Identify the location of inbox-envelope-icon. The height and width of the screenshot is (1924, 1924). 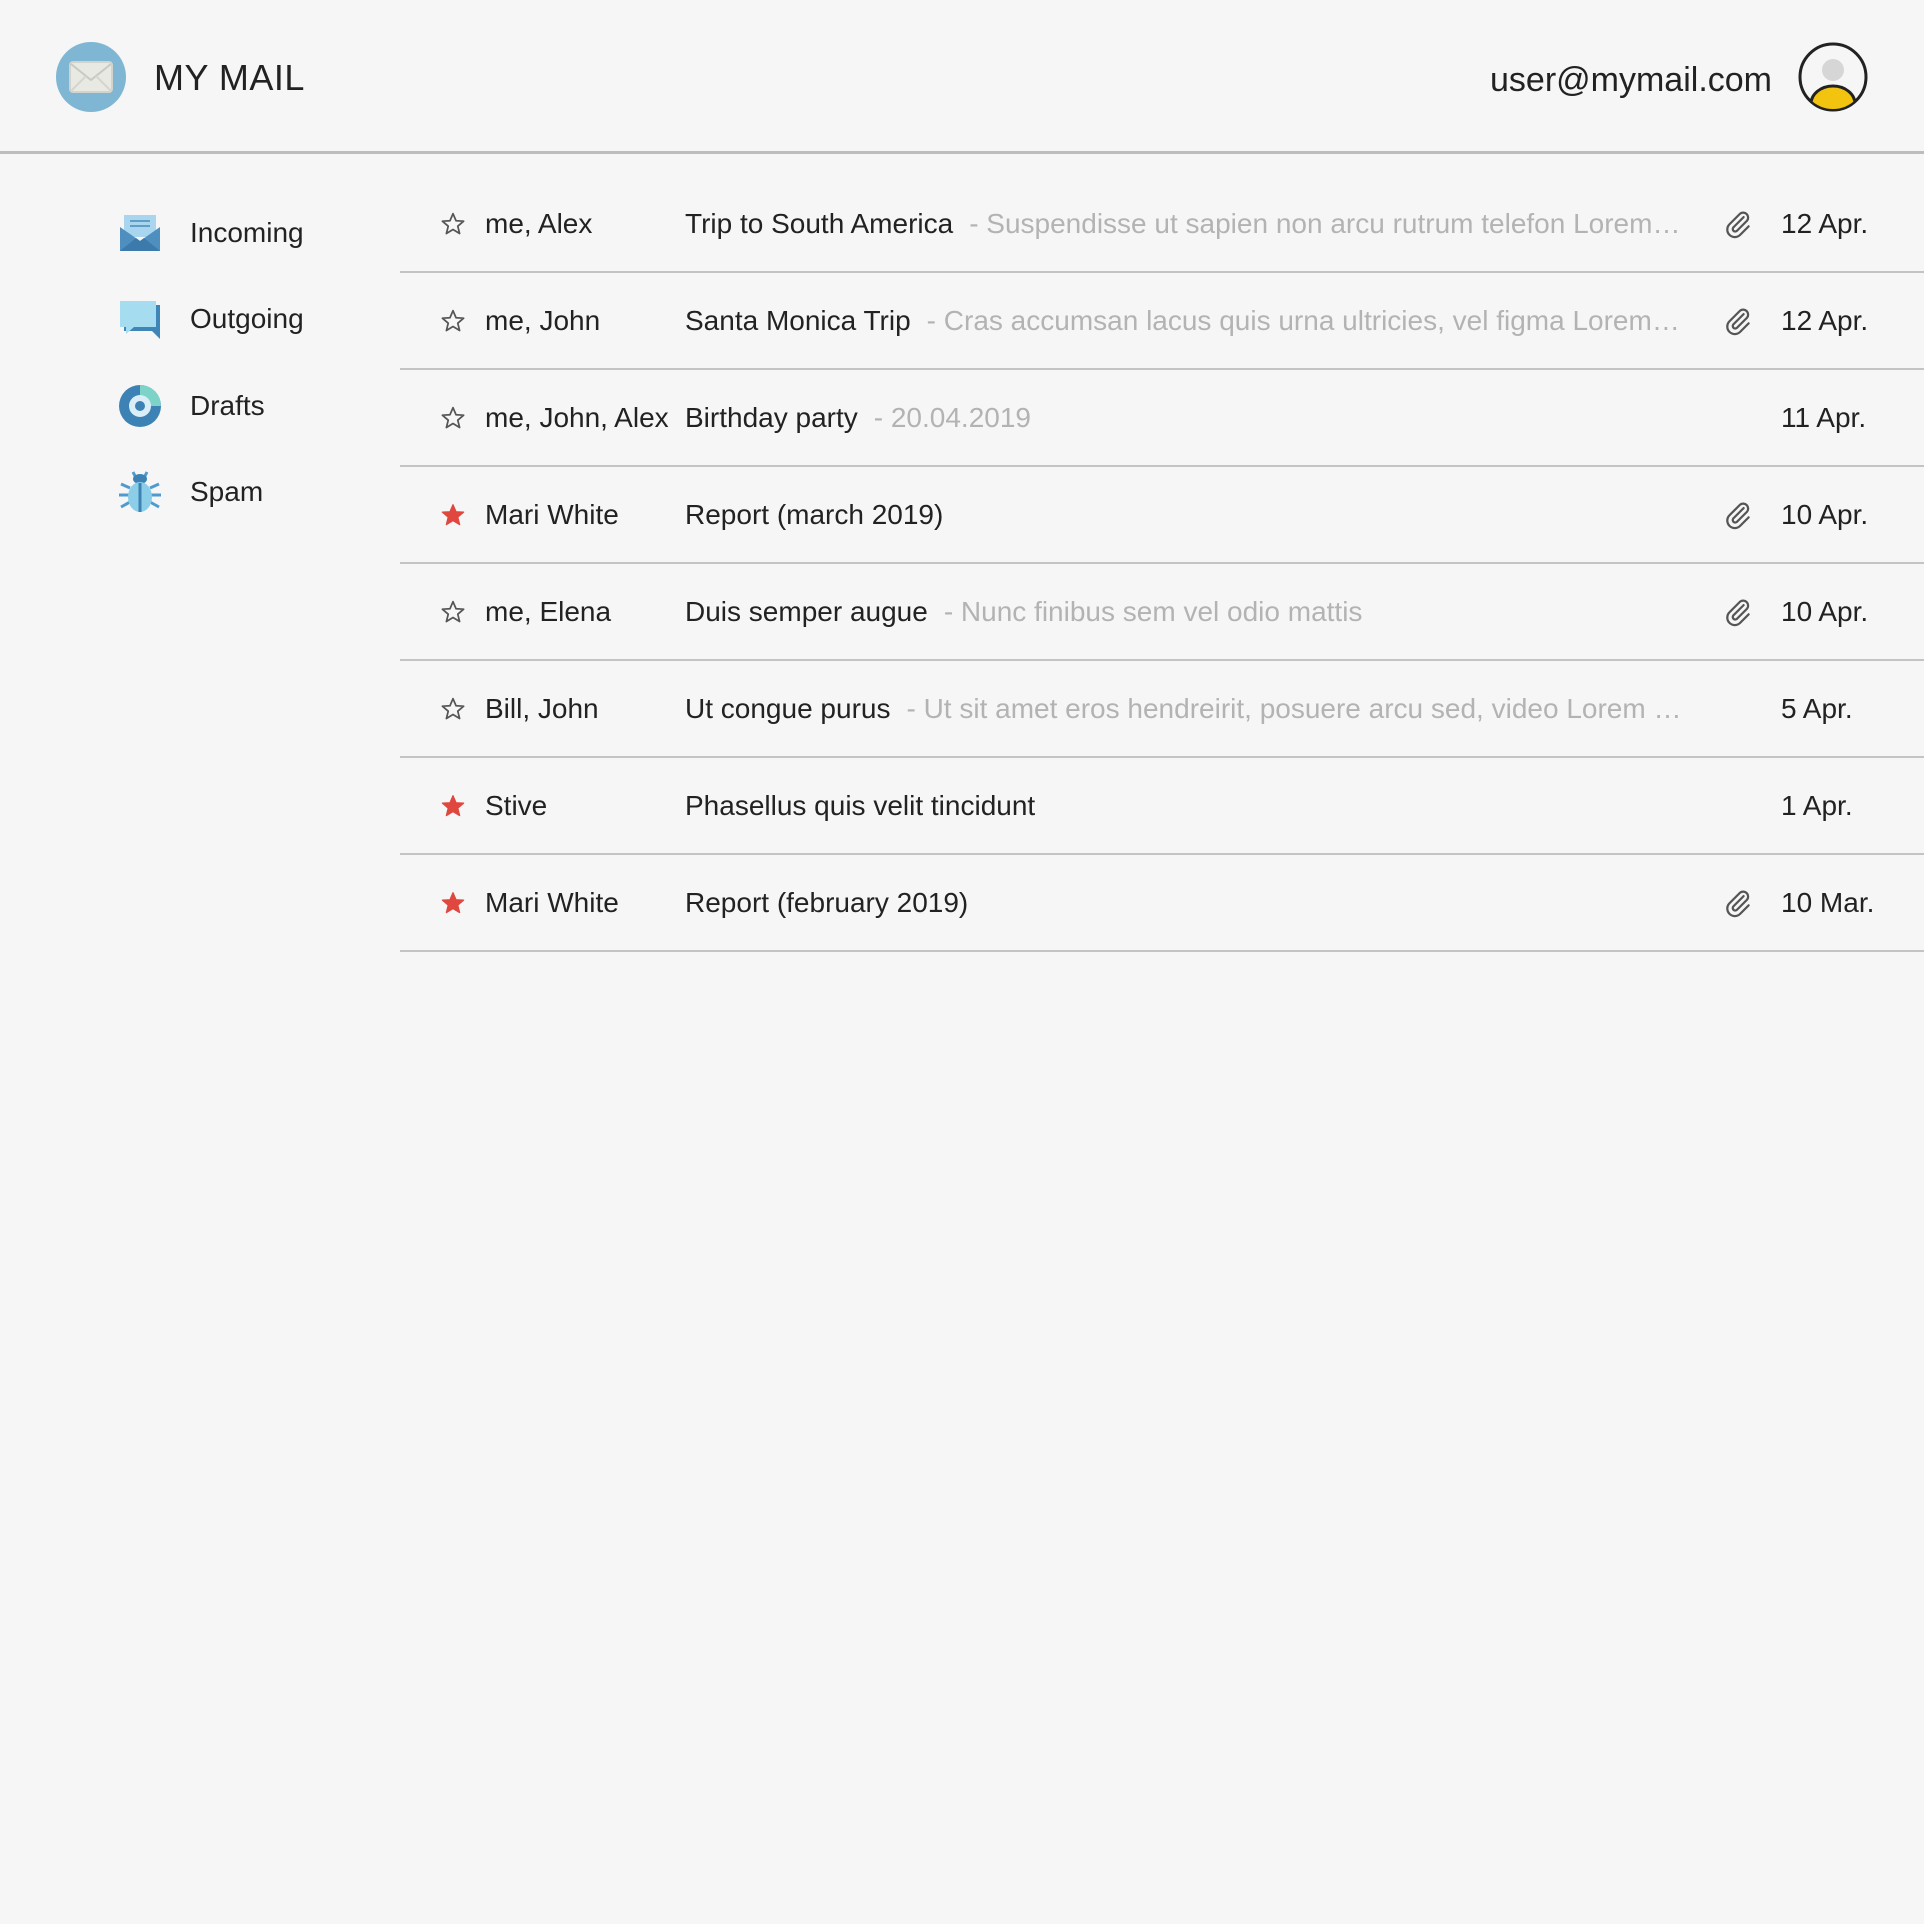
(140, 233).